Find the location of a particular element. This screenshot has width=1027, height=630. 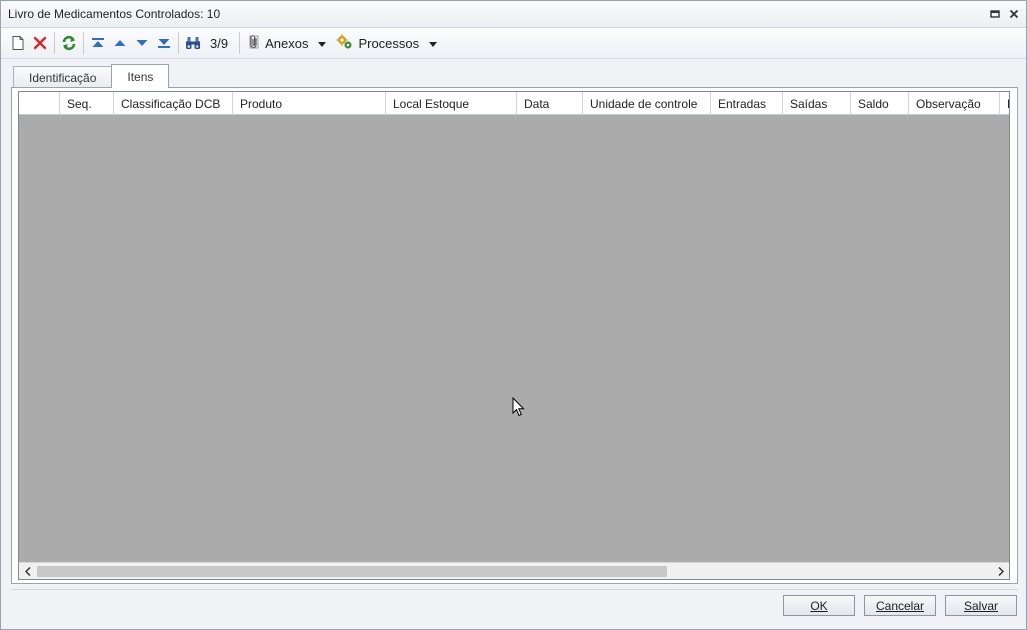

column-header-saldo: Saldo is located at coordinates (880, 103).